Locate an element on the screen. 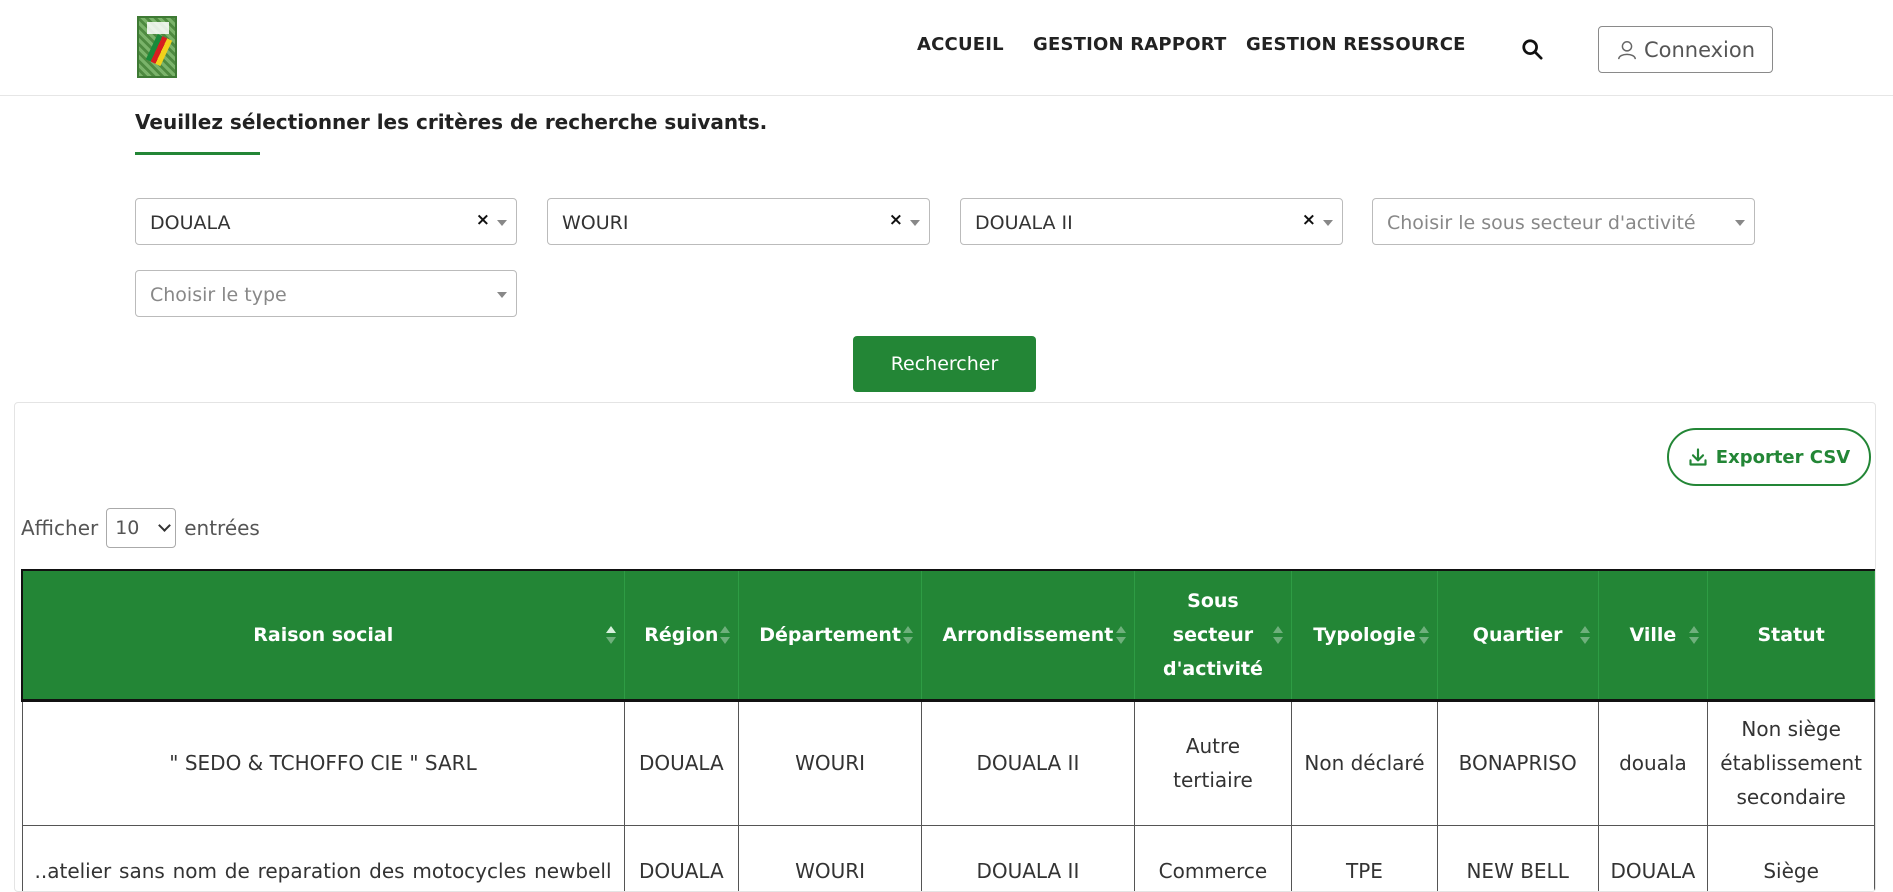  column-header-quartier: Quartier is located at coordinates (1518, 635).